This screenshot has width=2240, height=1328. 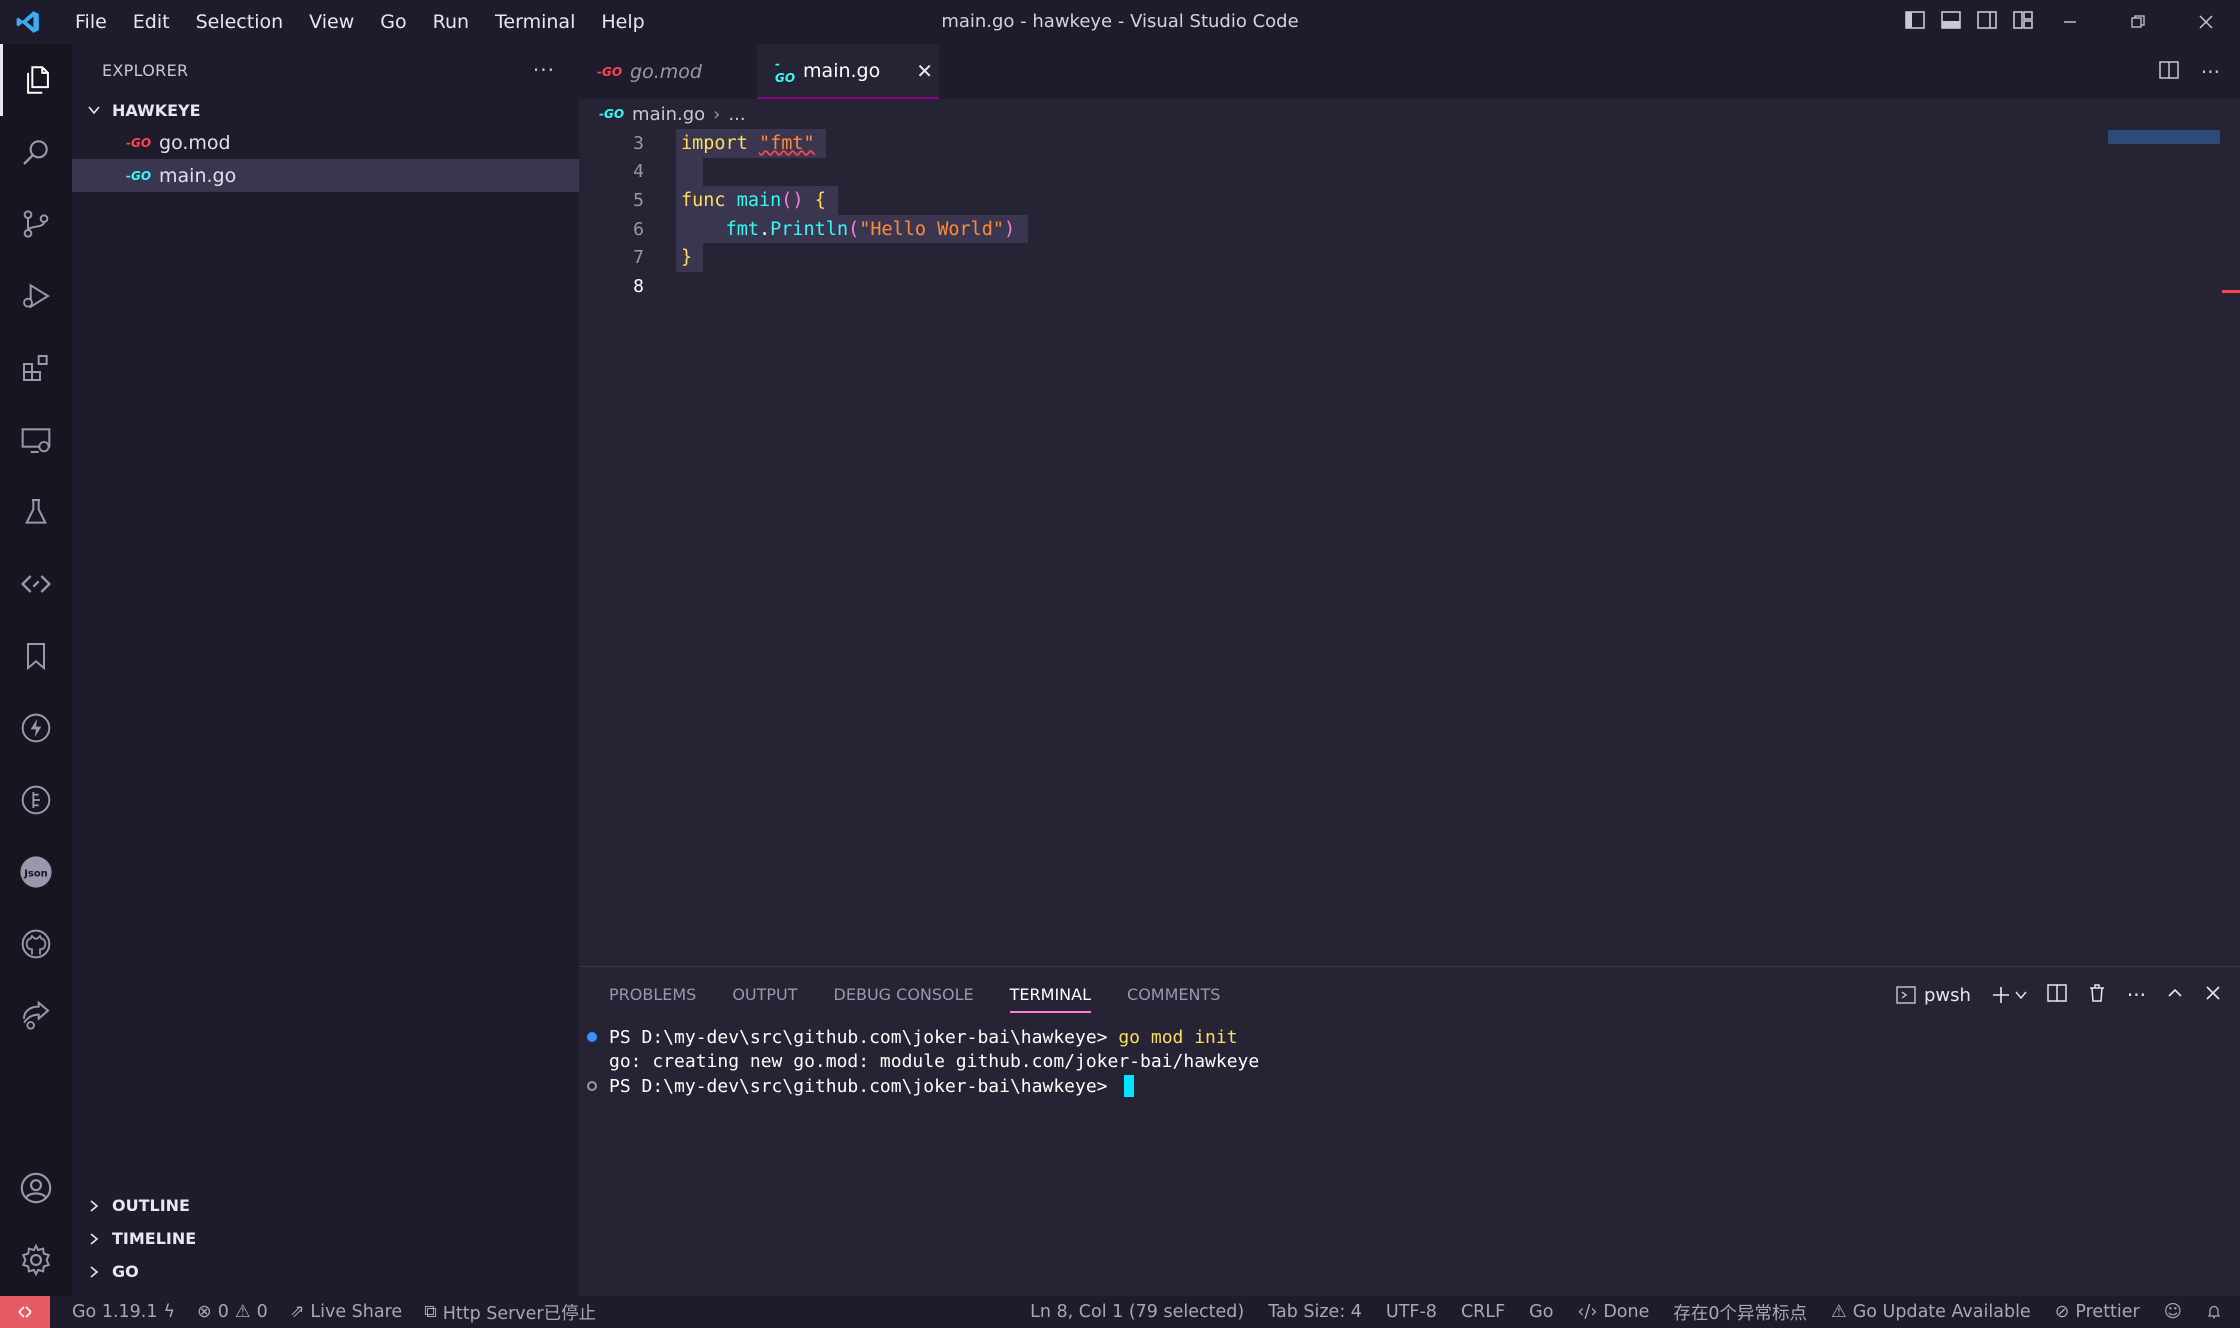 I want to click on sidebar-bottom-sections: OUTLINE TIMELINE GO, so click(x=325, y=1238).